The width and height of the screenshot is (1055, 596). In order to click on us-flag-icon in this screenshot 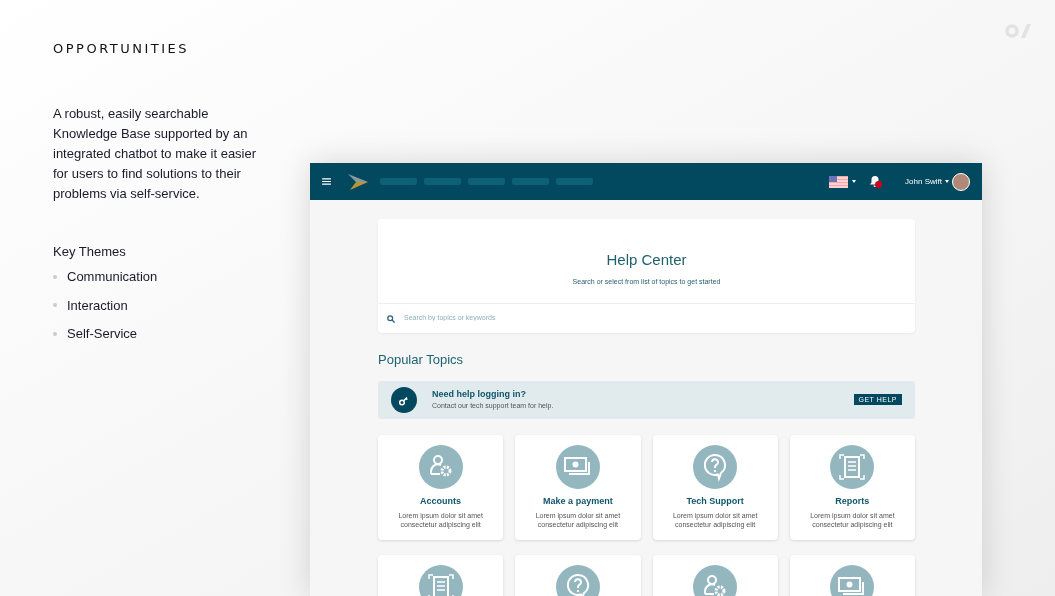, I will do `click(839, 181)`.